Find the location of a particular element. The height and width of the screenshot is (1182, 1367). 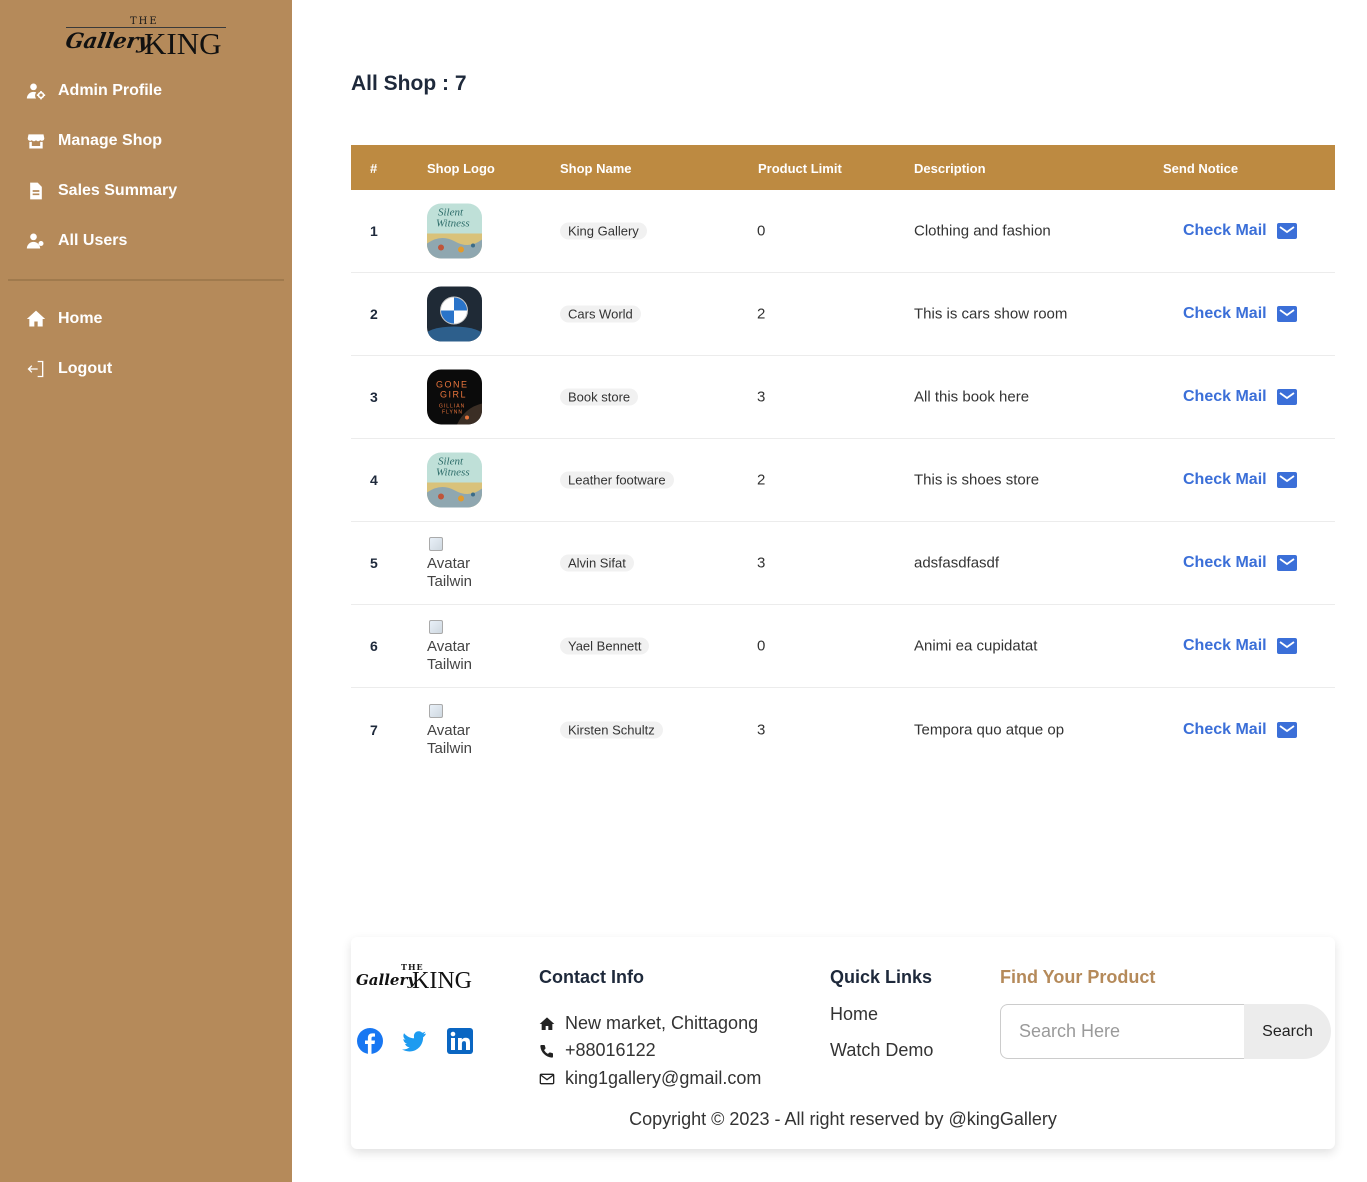

column-header-description: Description is located at coordinates (950, 168).